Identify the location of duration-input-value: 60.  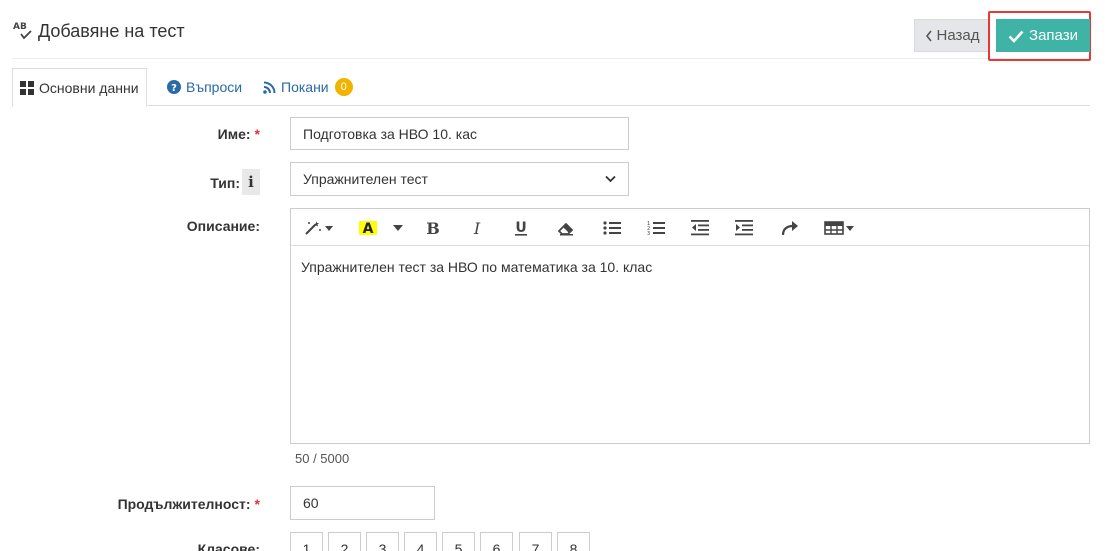
(311, 503).